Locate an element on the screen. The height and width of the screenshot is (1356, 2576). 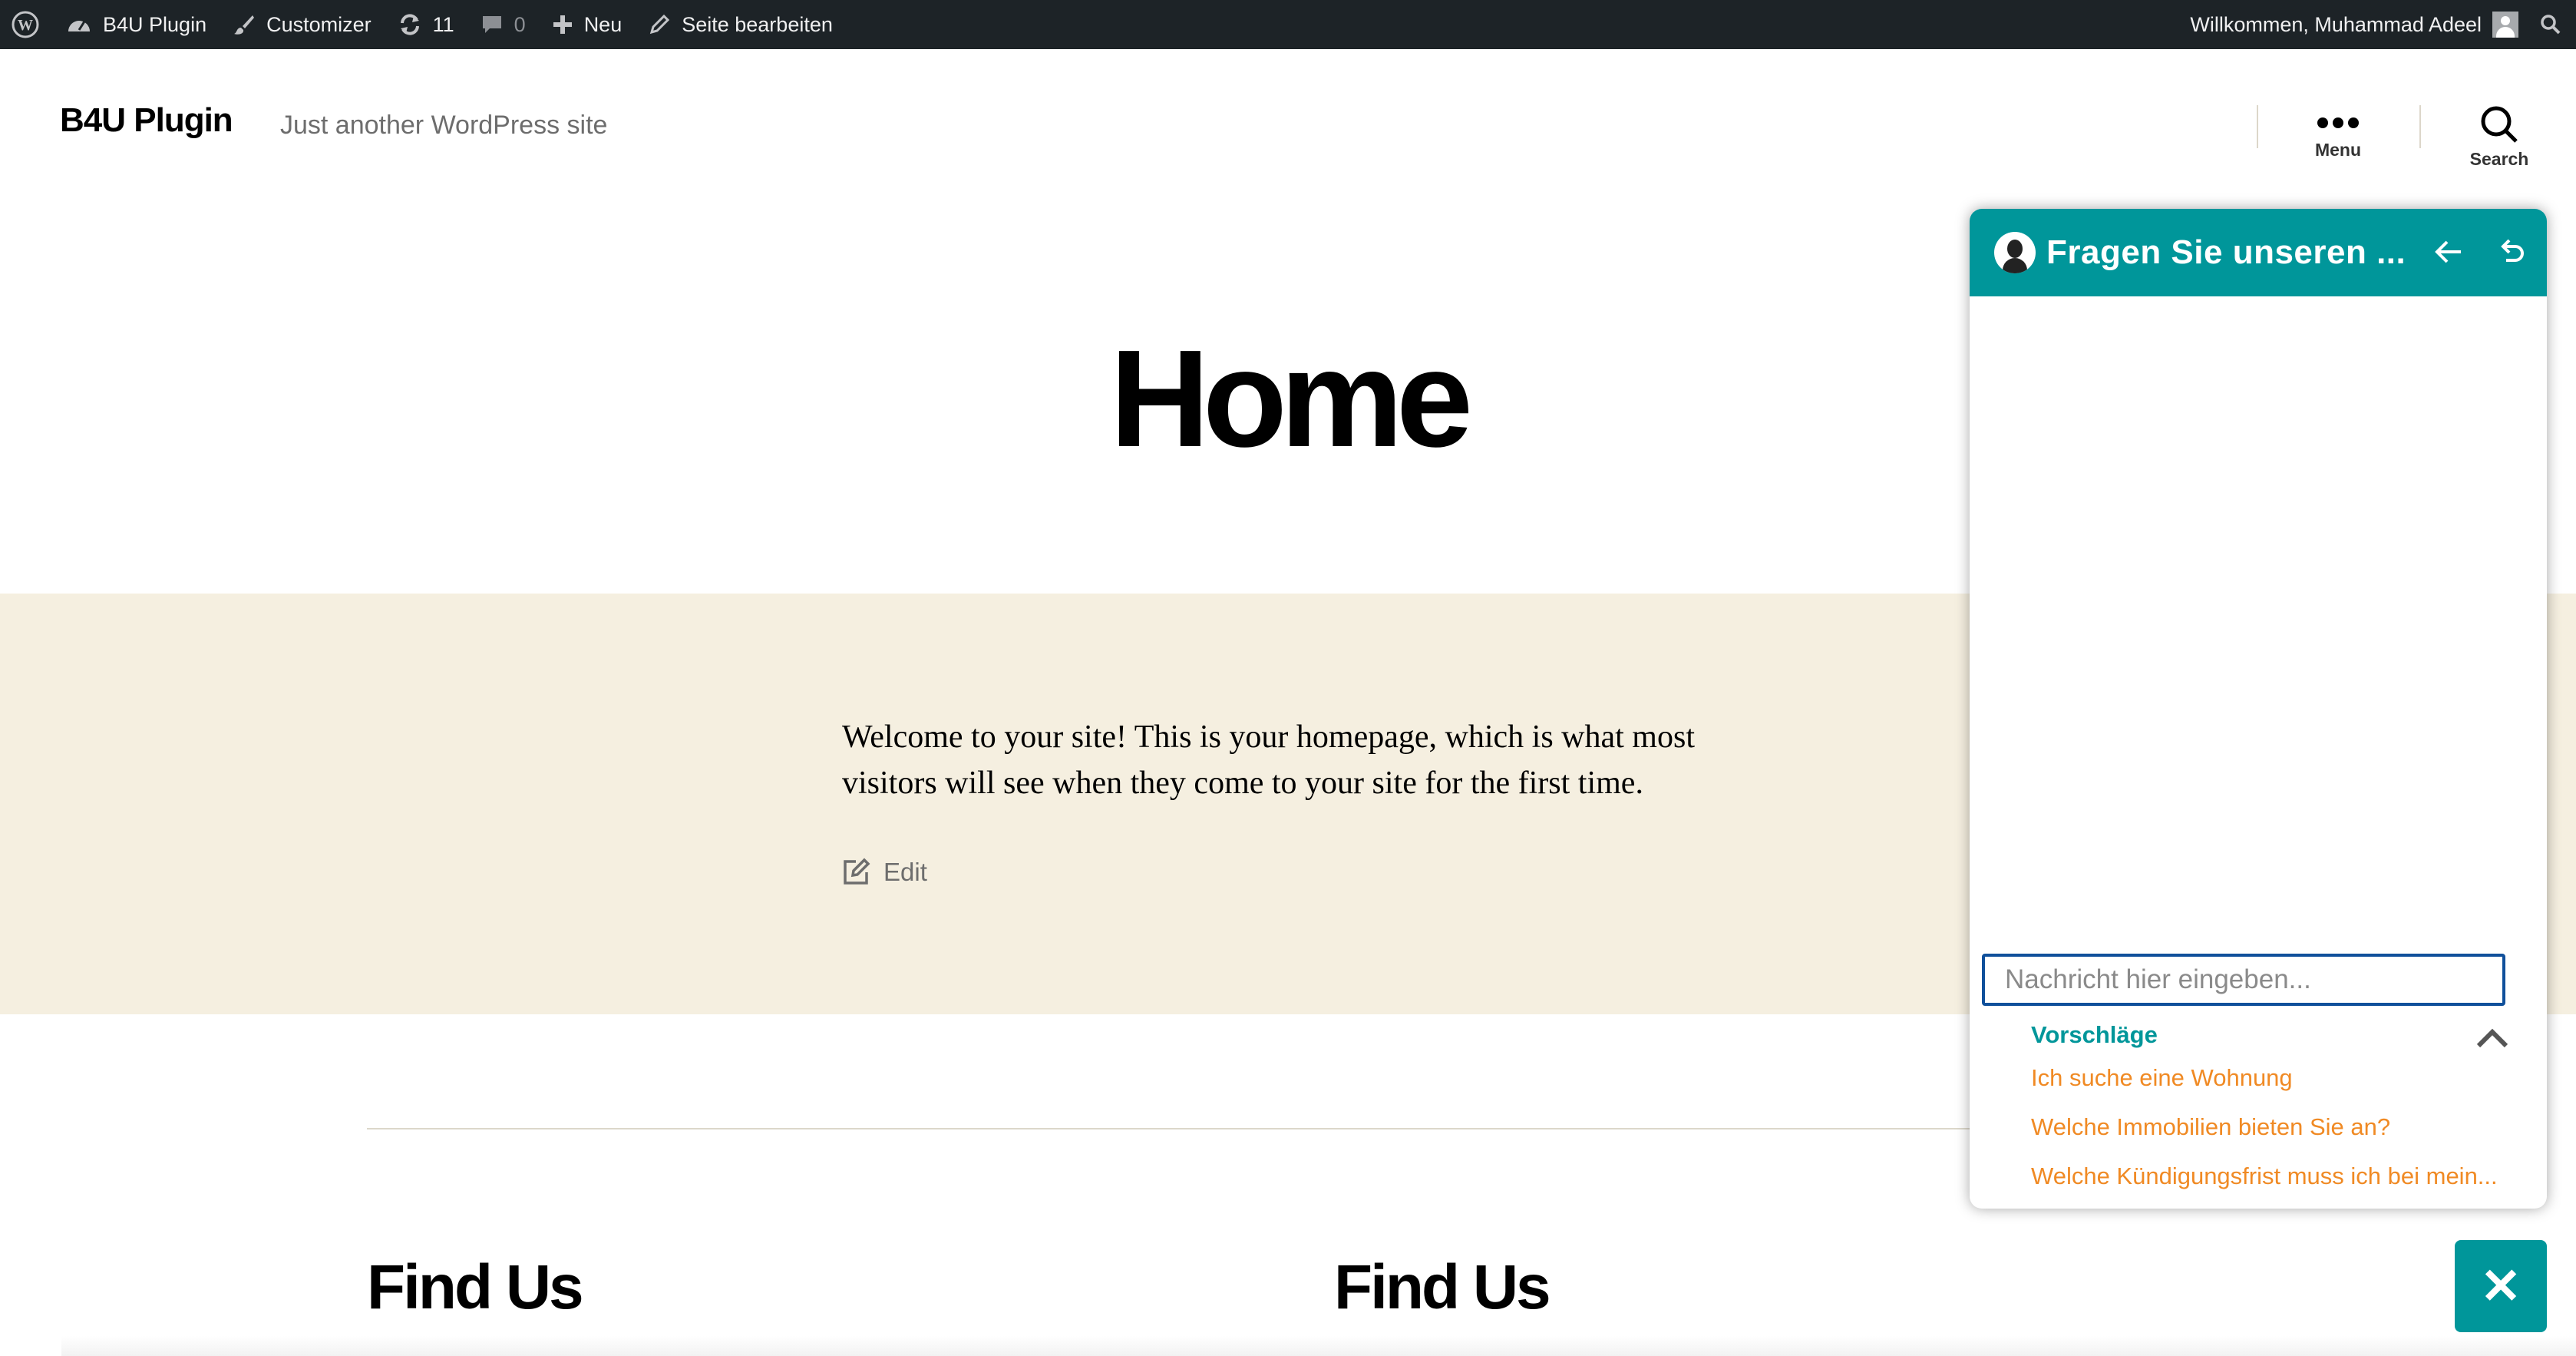
updates-link: 11 is located at coordinates (426, 24).